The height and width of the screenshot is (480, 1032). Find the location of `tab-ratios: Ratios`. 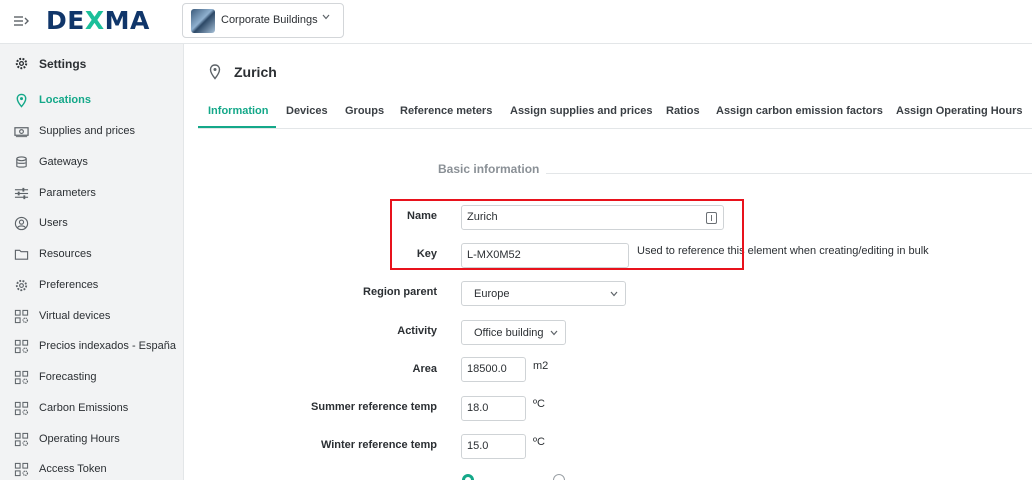

tab-ratios: Ratios is located at coordinates (683, 111).